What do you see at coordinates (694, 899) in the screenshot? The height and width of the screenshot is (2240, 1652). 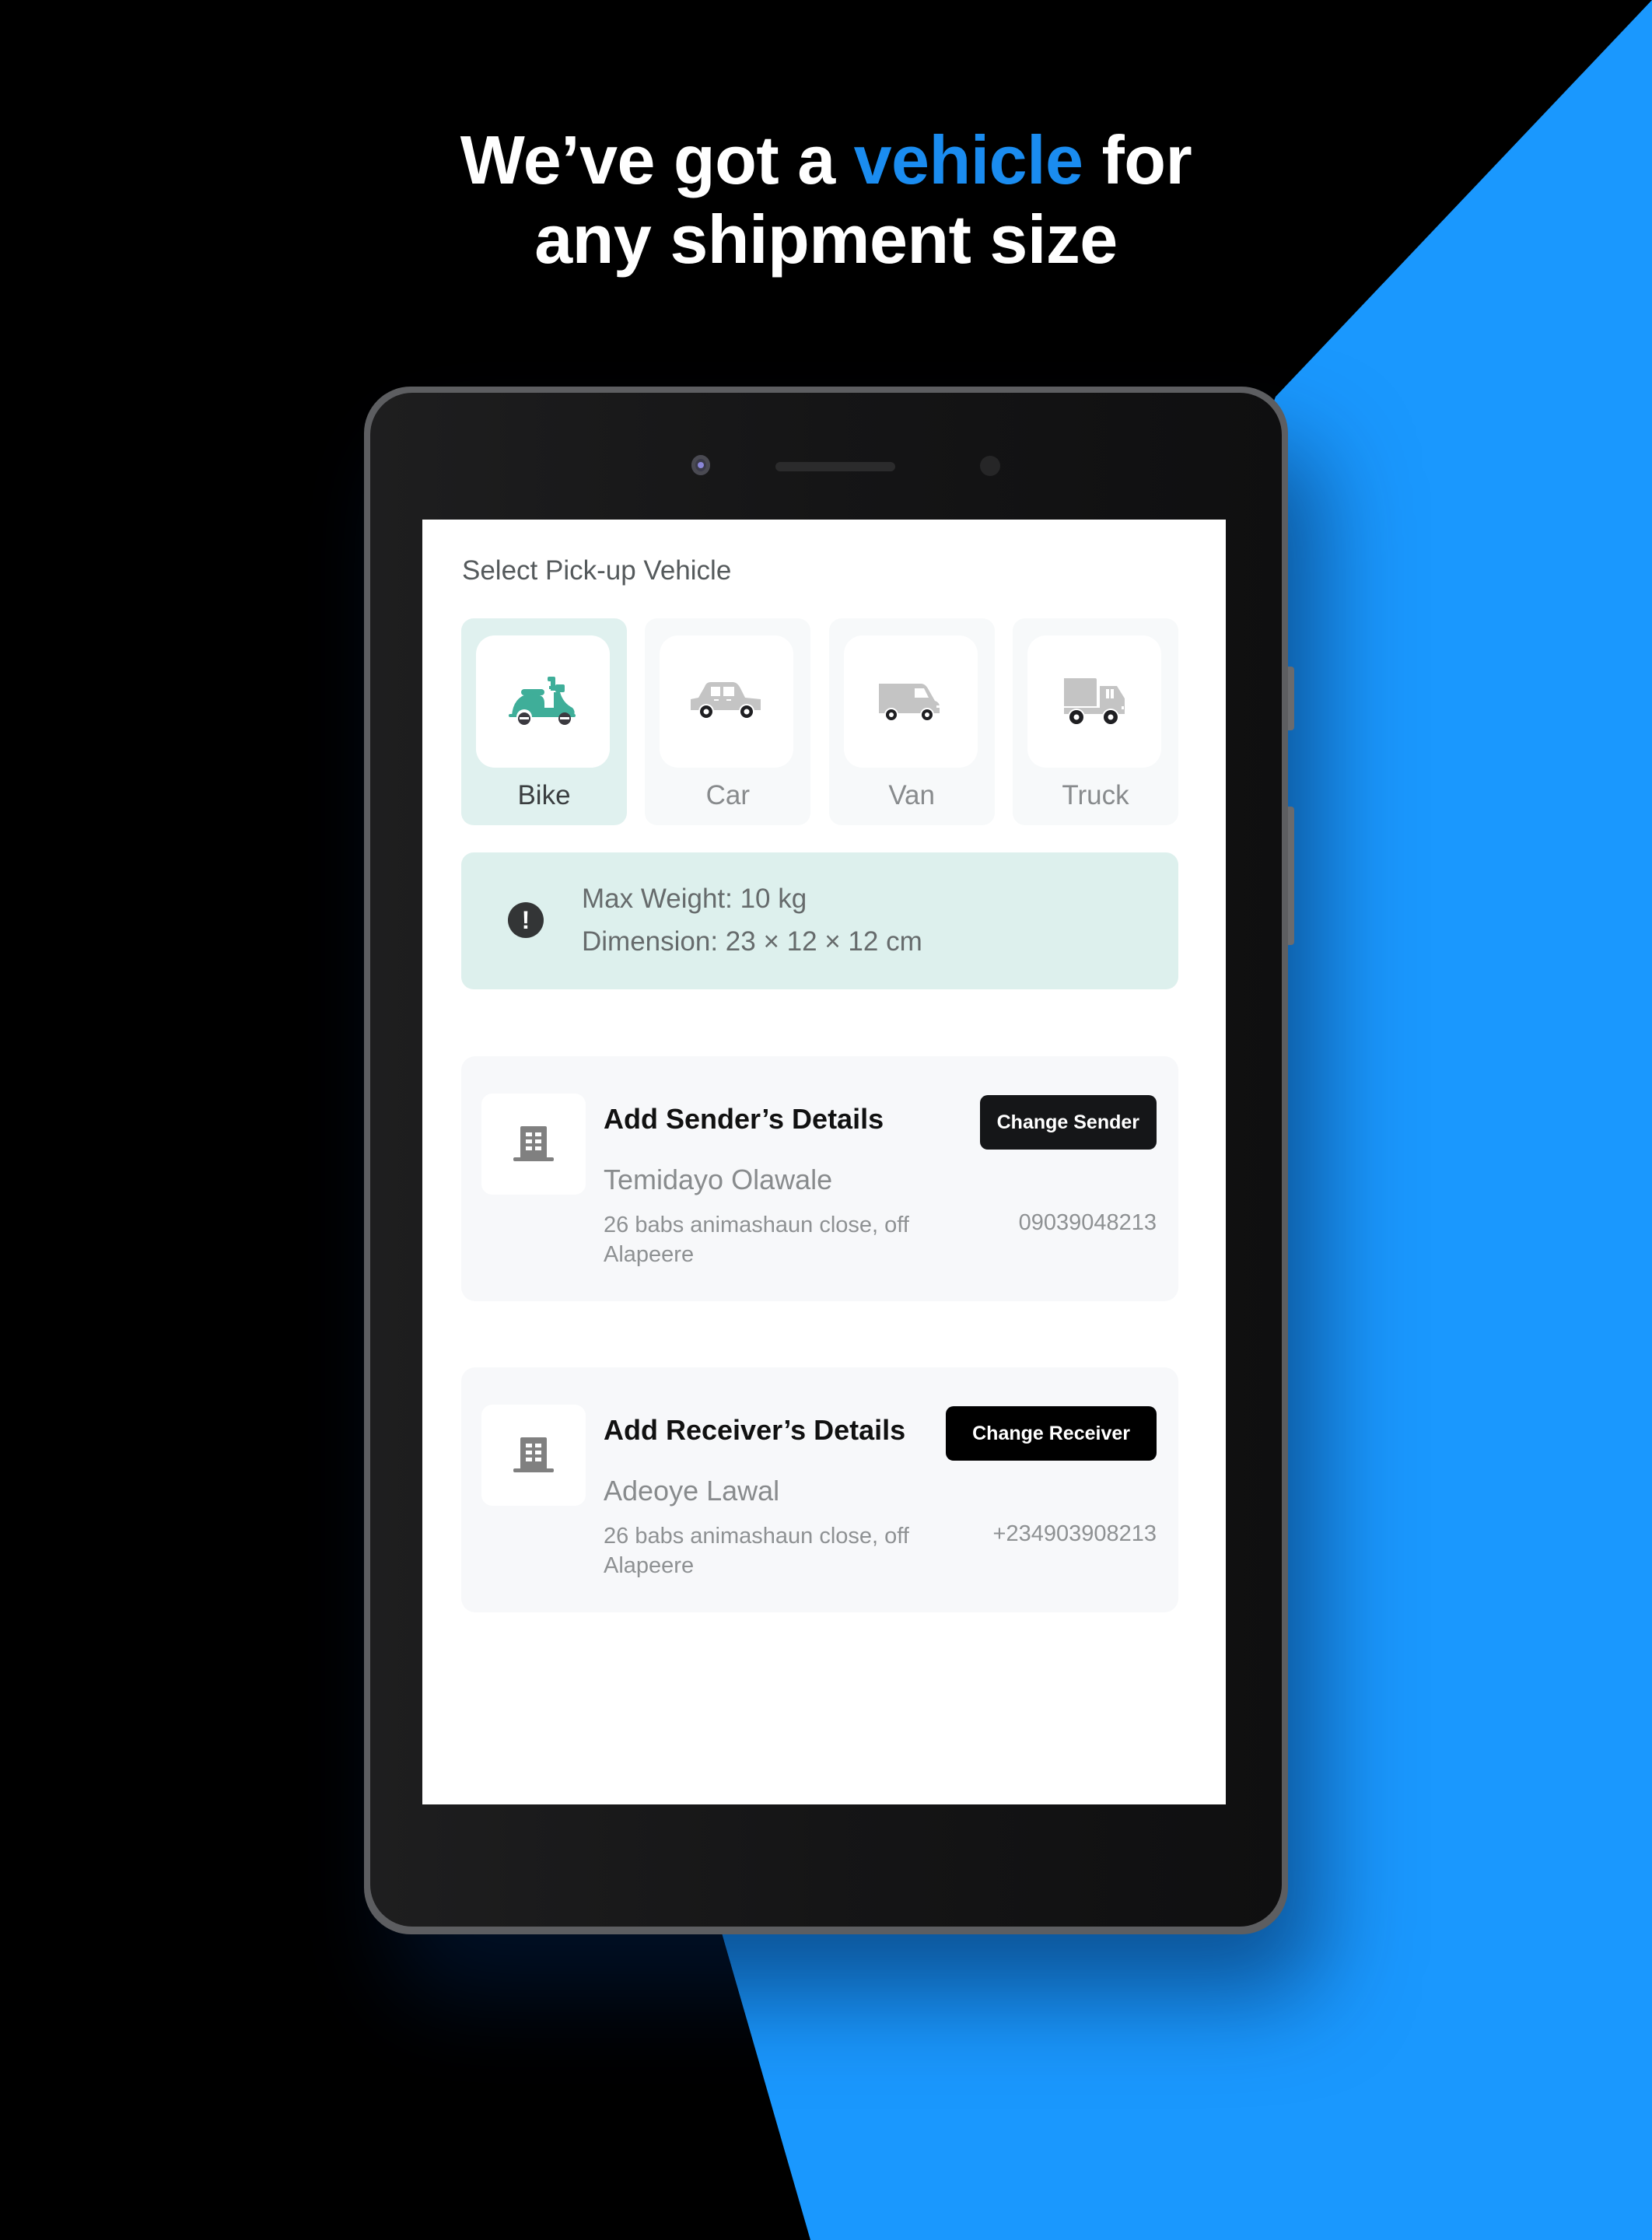 I see `max-weight-text: Max Weight: 10 kg` at bounding box center [694, 899].